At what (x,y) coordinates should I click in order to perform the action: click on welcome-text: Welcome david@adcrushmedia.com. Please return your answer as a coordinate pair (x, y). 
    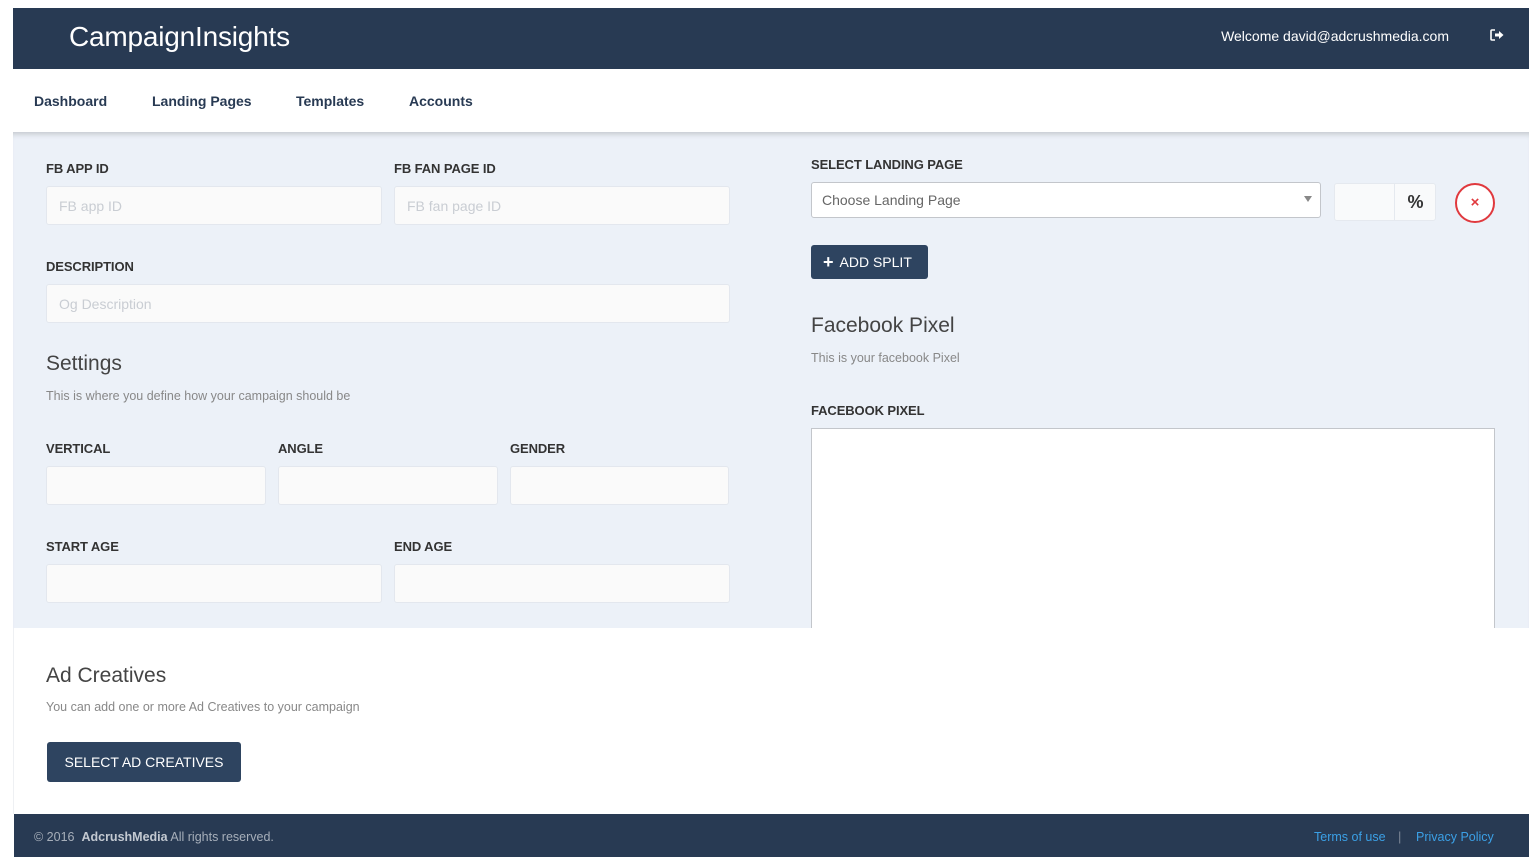
    Looking at the image, I should click on (1335, 36).